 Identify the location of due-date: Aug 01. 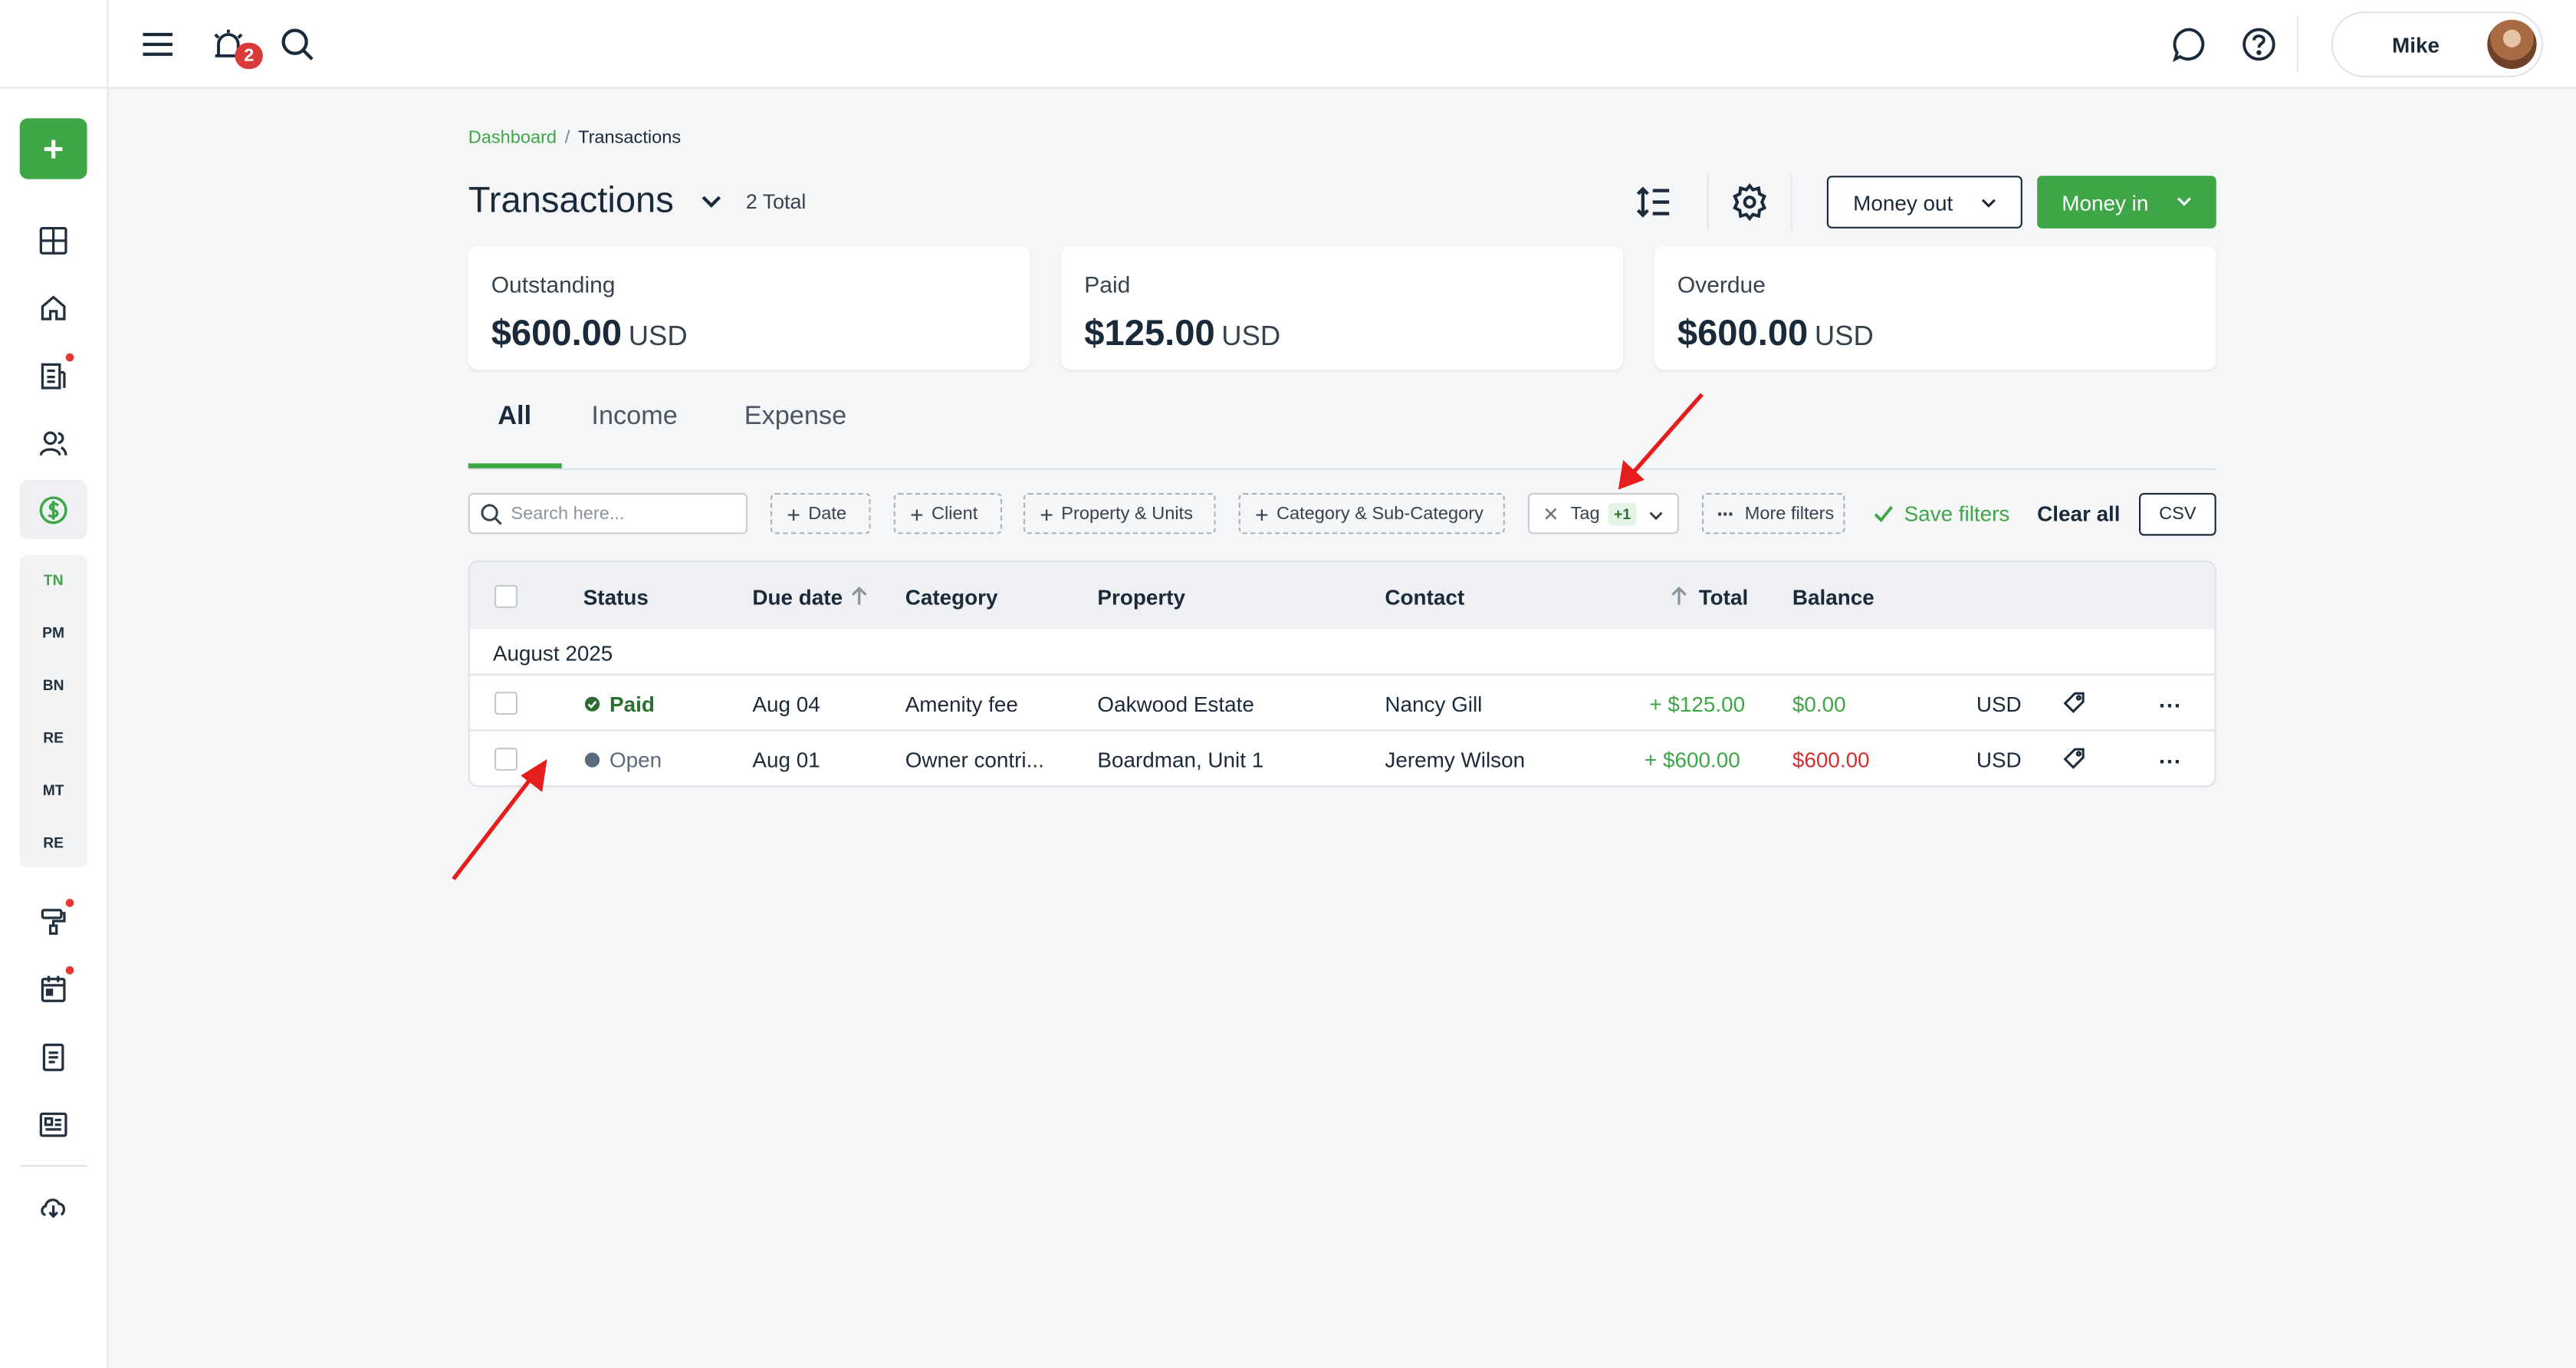
(786, 760).